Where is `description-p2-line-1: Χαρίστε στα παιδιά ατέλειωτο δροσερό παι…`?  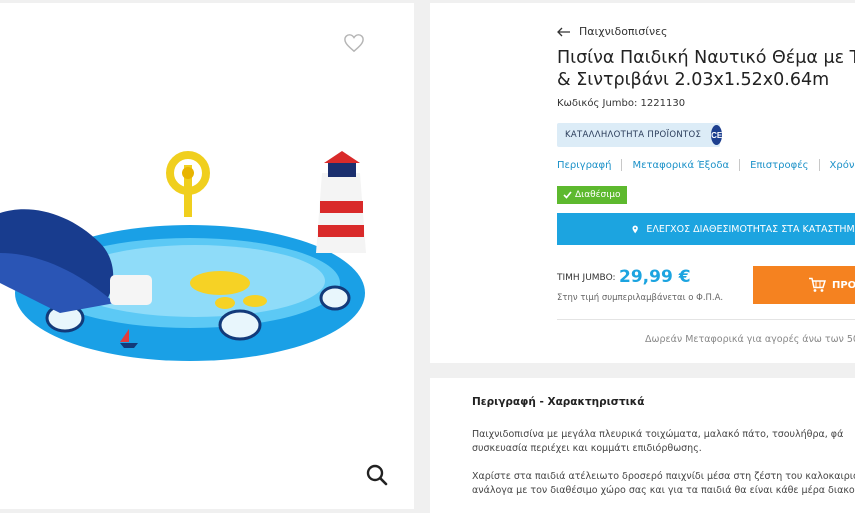
description-p2-line-1: Χαρίστε στα παιδιά ατέλειωτο δροσερό παι… is located at coordinates (663, 476).